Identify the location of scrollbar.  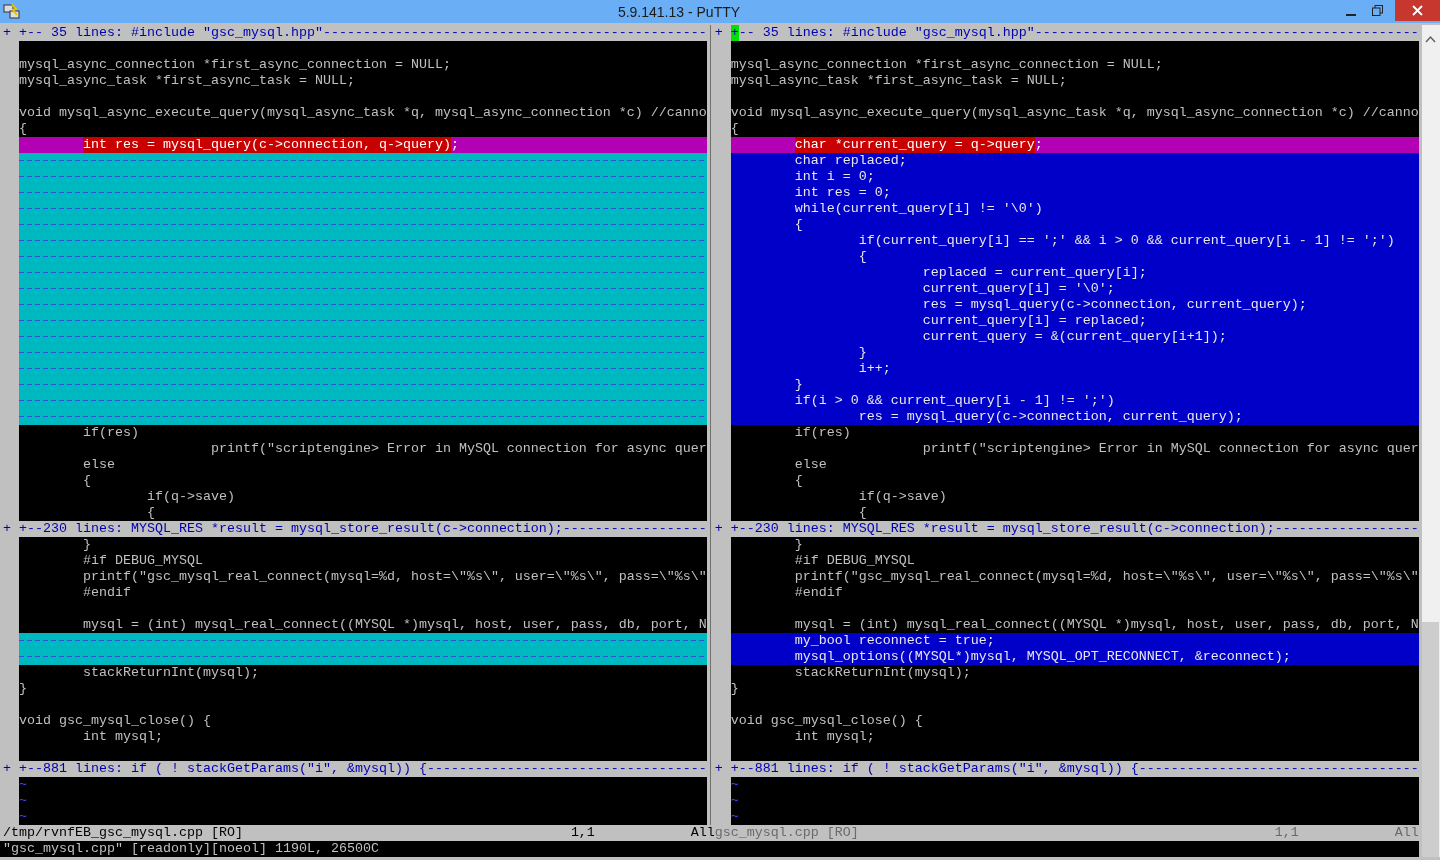
(1430, 441).